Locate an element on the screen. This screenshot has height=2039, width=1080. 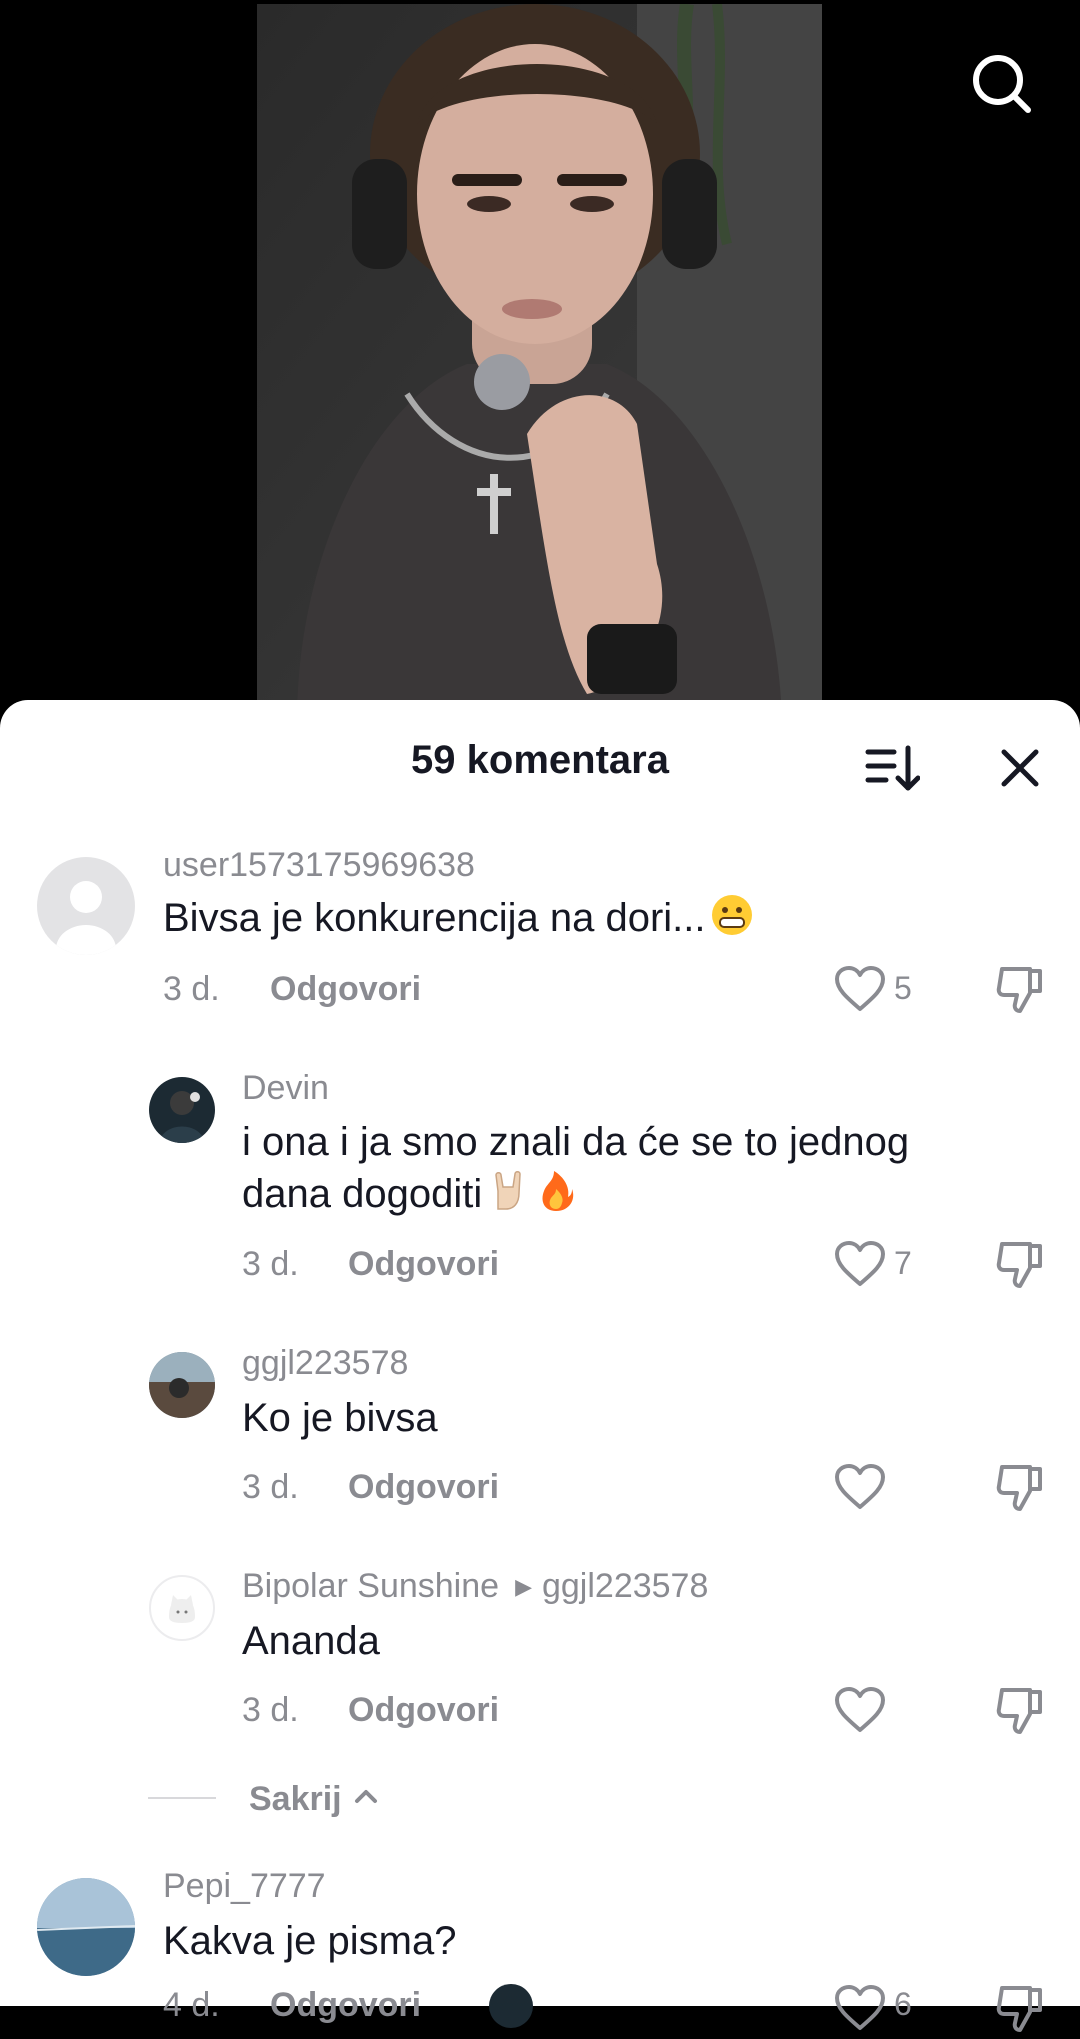
cat-avatar-icon is located at coordinates (182, 1609).